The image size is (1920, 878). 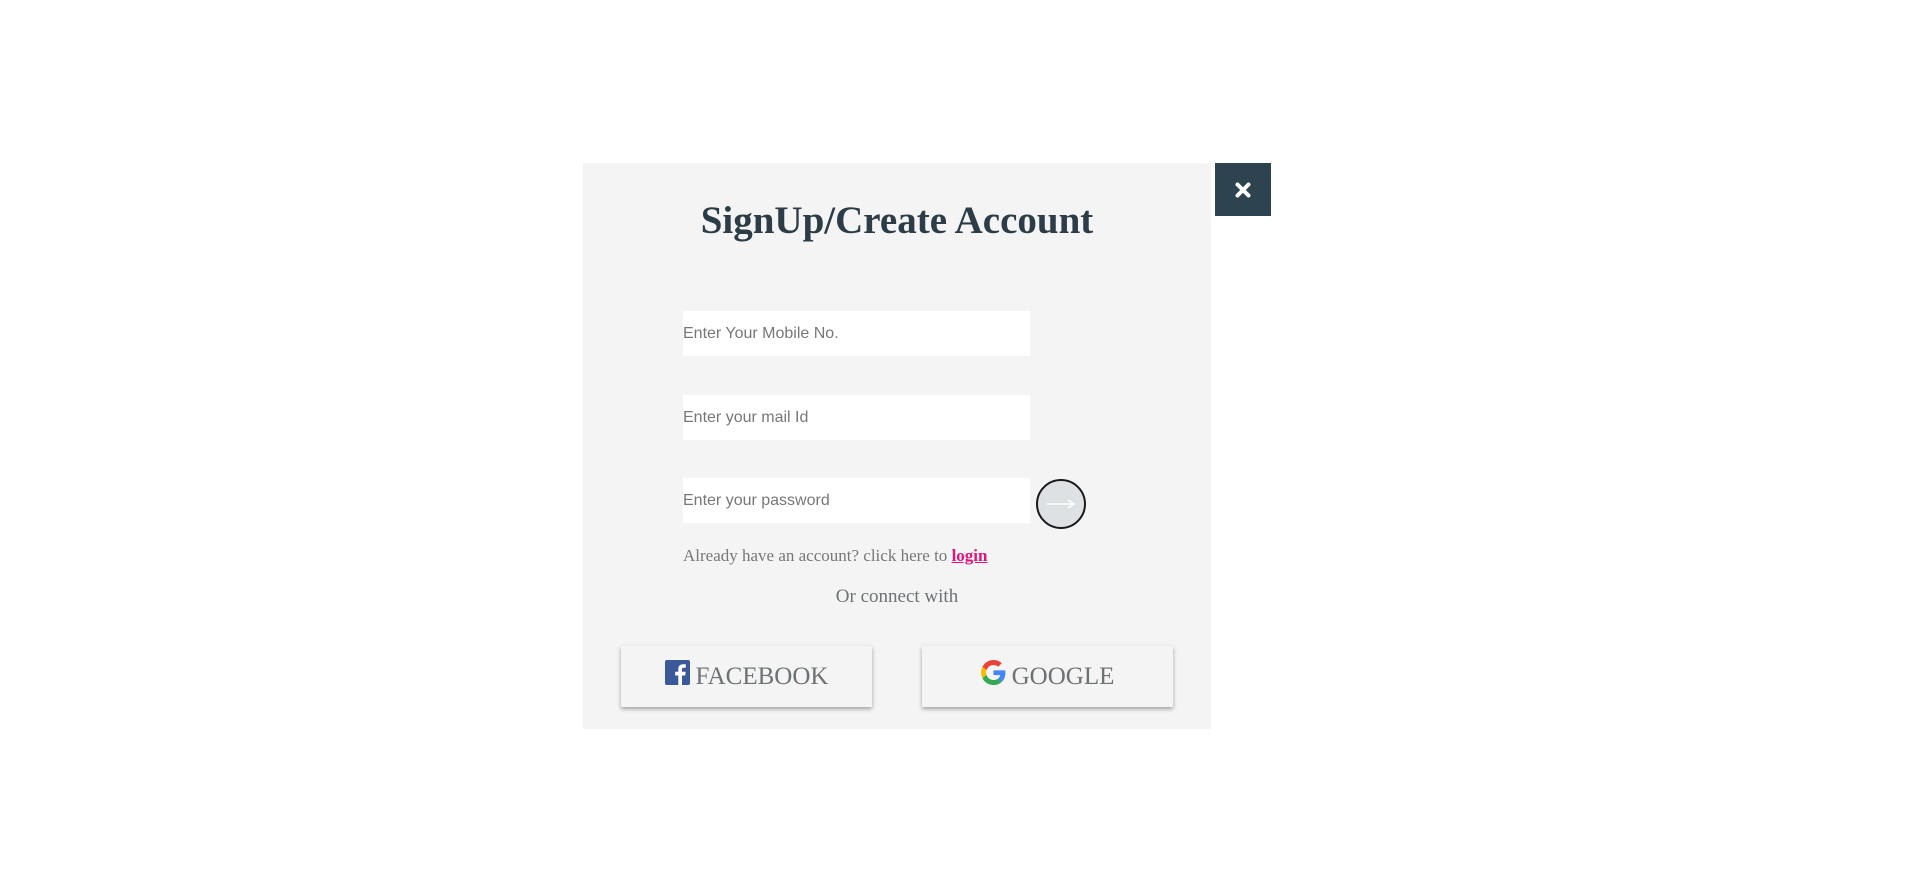 What do you see at coordinates (897, 220) in the screenshot?
I see `modal-title: SignUp/Create Account` at bounding box center [897, 220].